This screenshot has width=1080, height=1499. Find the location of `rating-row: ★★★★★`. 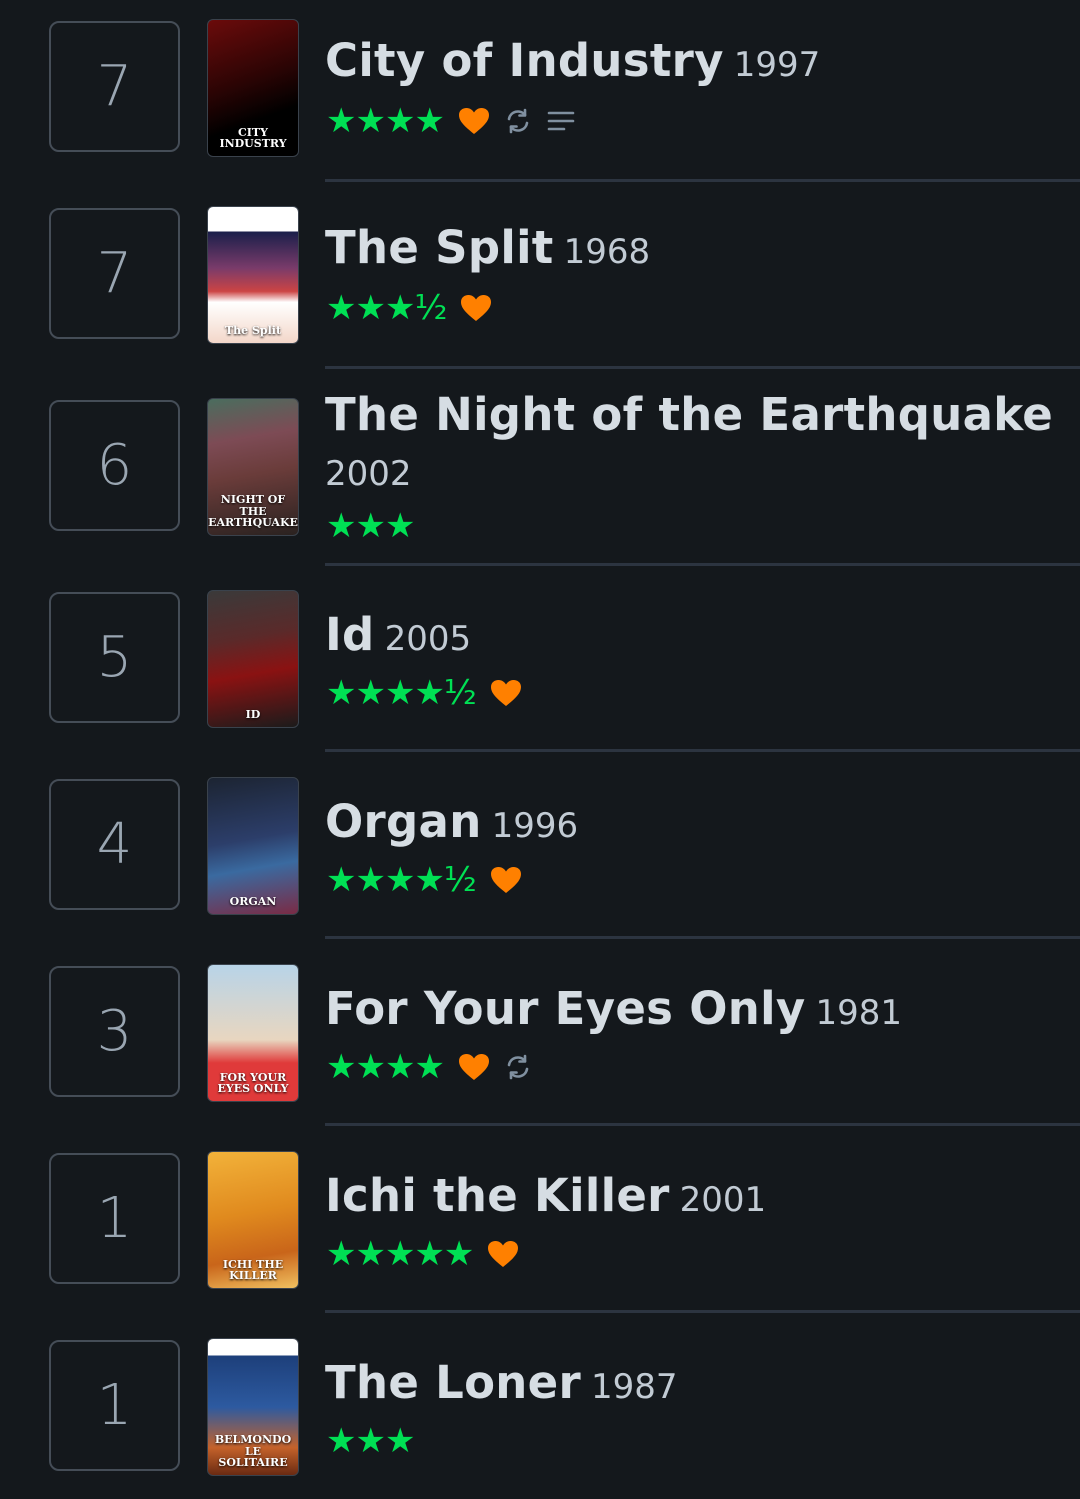

rating-row: ★★★★★ is located at coordinates (422, 1254).